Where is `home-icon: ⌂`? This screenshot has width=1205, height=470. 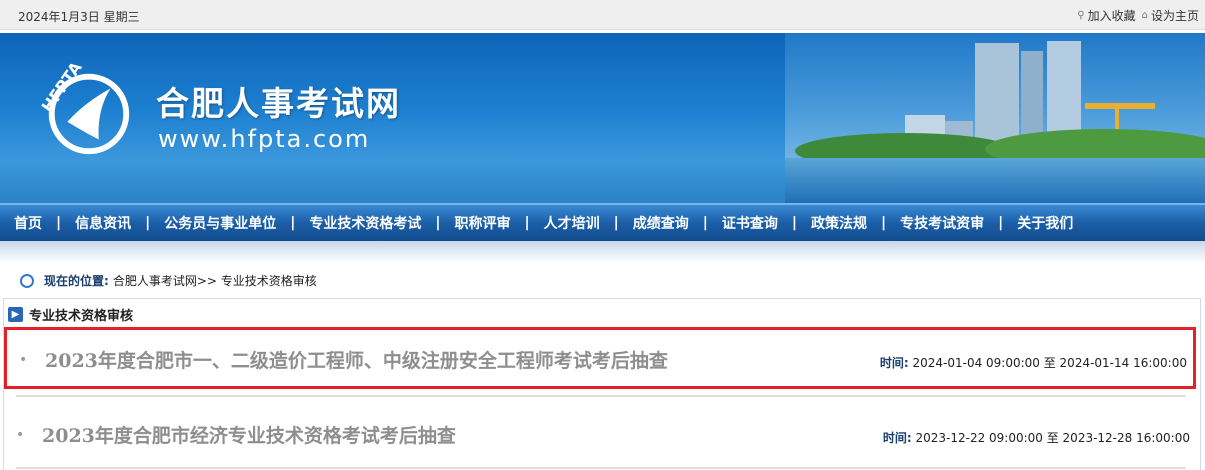
home-icon: ⌂ is located at coordinates (1144, 15).